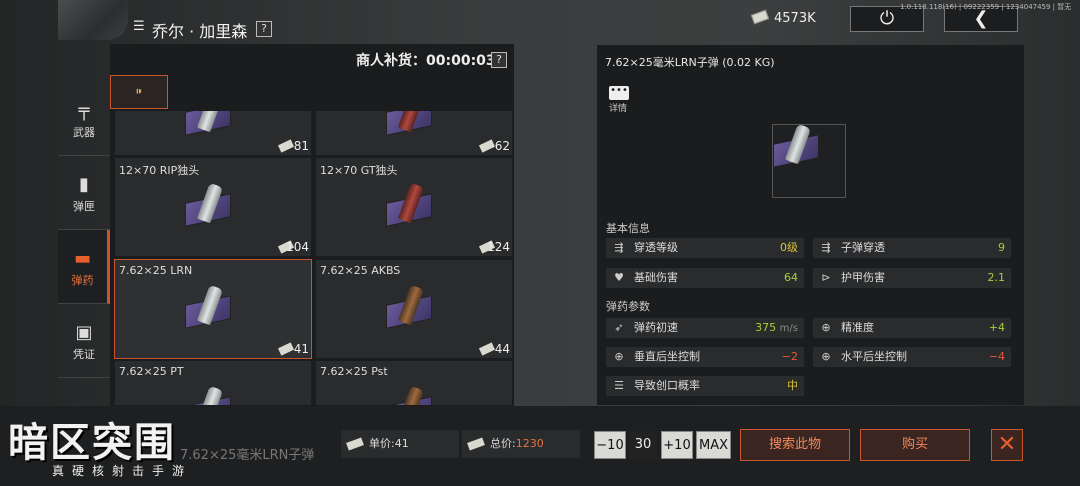 The image size is (1080, 486). I want to click on stat-value: 0级, so click(789, 247).